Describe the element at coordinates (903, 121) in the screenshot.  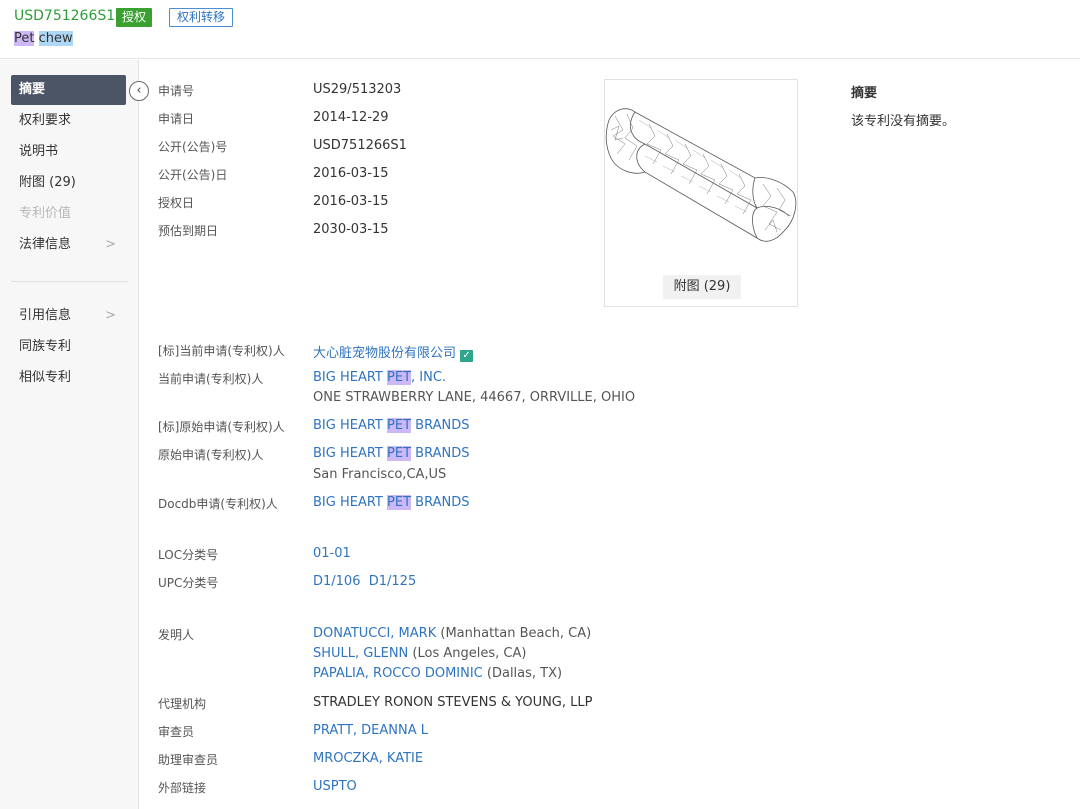
I see `abstract-text: 该专利没有摘要。` at that location.